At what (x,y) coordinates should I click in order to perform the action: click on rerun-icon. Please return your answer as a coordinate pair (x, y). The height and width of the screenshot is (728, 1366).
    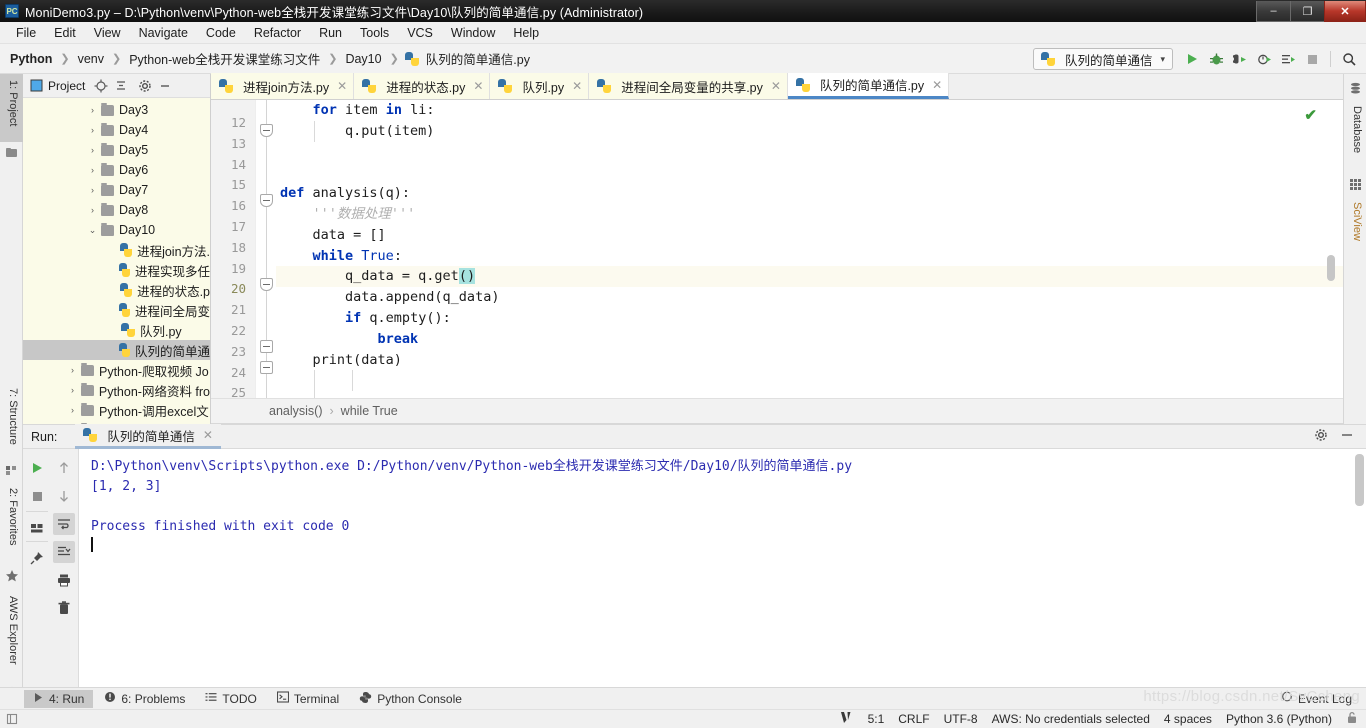
    Looking at the image, I should click on (37, 468).